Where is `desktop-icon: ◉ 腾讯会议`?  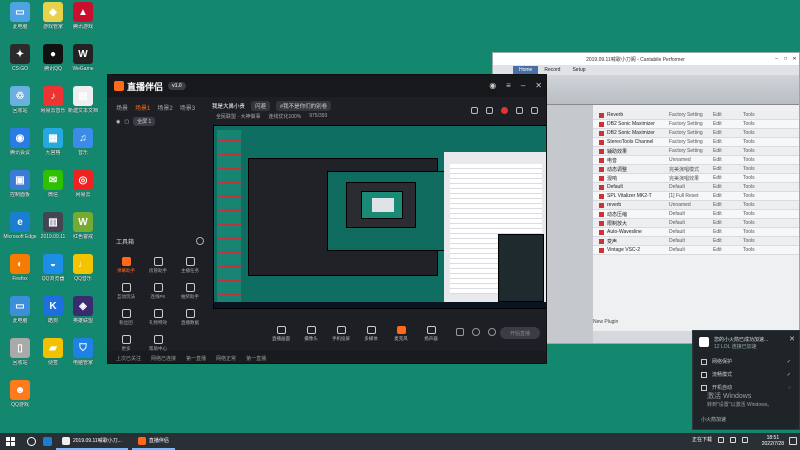 desktop-icon: ◉ 腾讯会议 is located at coordinates (20, 142).